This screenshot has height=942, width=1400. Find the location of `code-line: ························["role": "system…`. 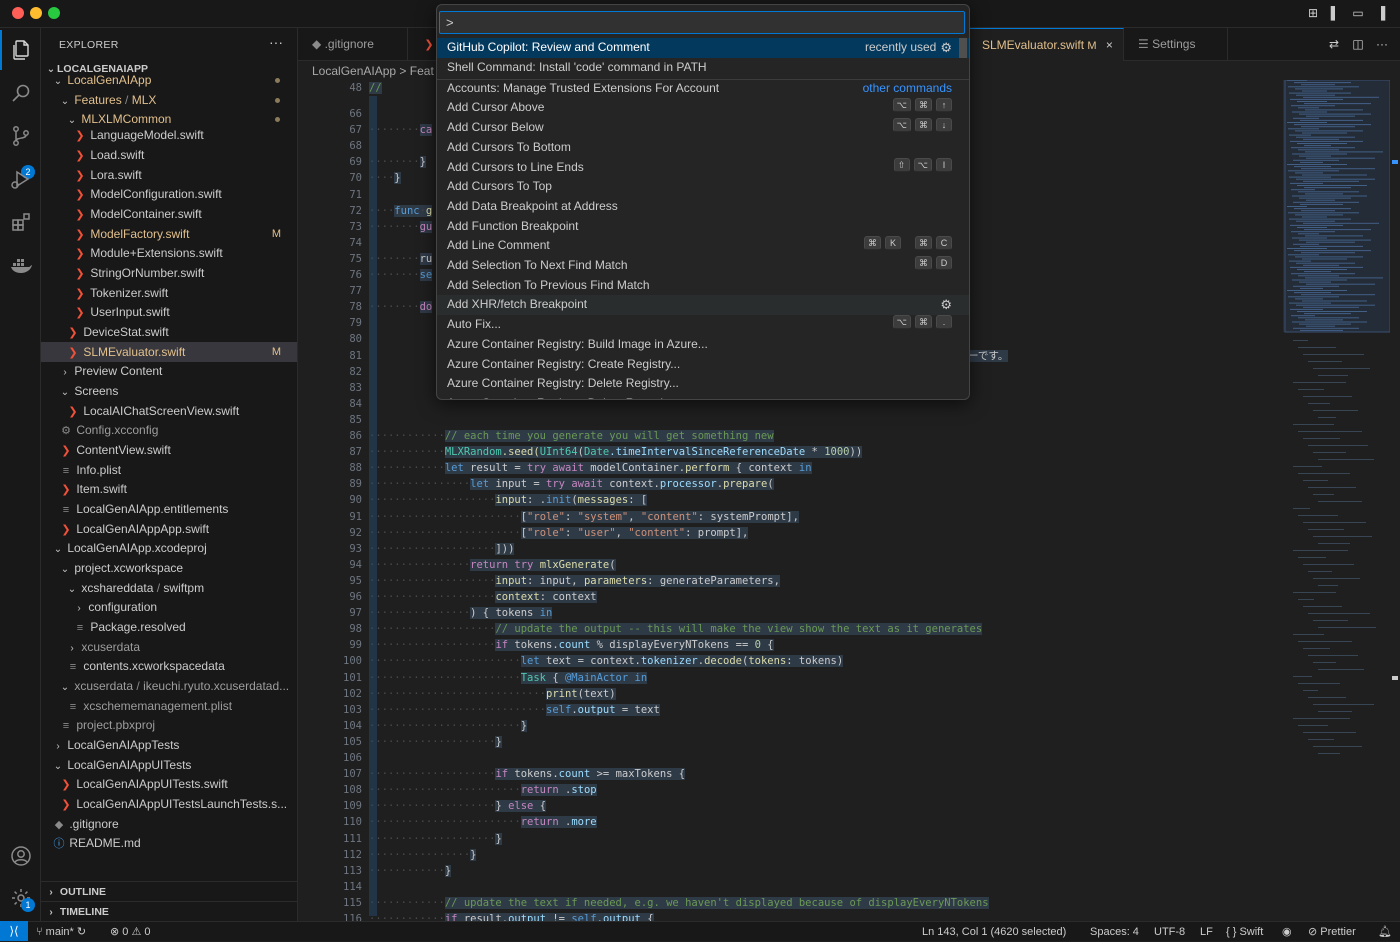

code-line: ························["role": "system… is located at coordinates (584, 517).